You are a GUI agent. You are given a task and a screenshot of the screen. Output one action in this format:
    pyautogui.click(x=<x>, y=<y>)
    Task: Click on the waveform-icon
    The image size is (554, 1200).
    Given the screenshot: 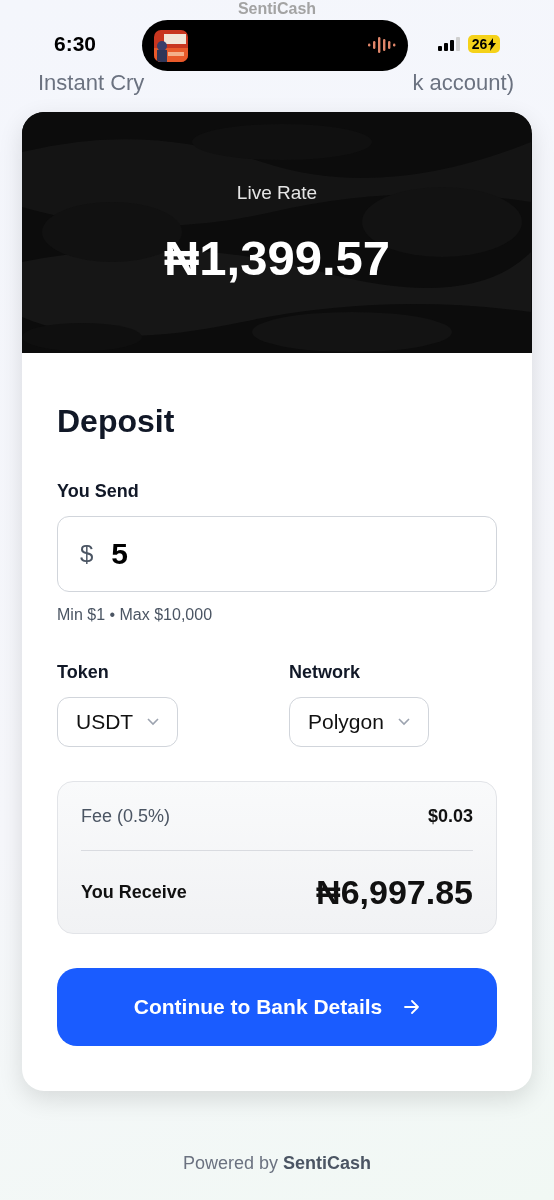 What is the action you would take?
    pyautogui.click(x=382, y=45)
    